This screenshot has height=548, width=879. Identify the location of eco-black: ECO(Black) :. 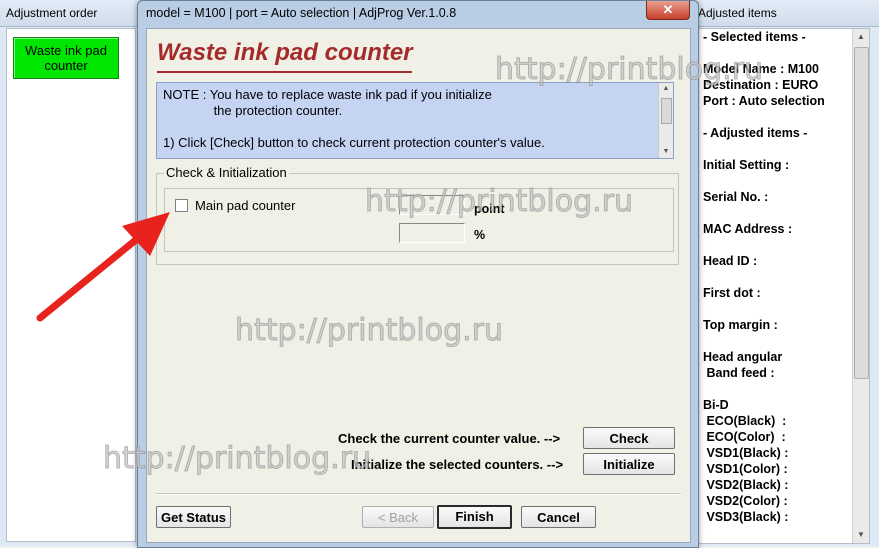
(745, 421).